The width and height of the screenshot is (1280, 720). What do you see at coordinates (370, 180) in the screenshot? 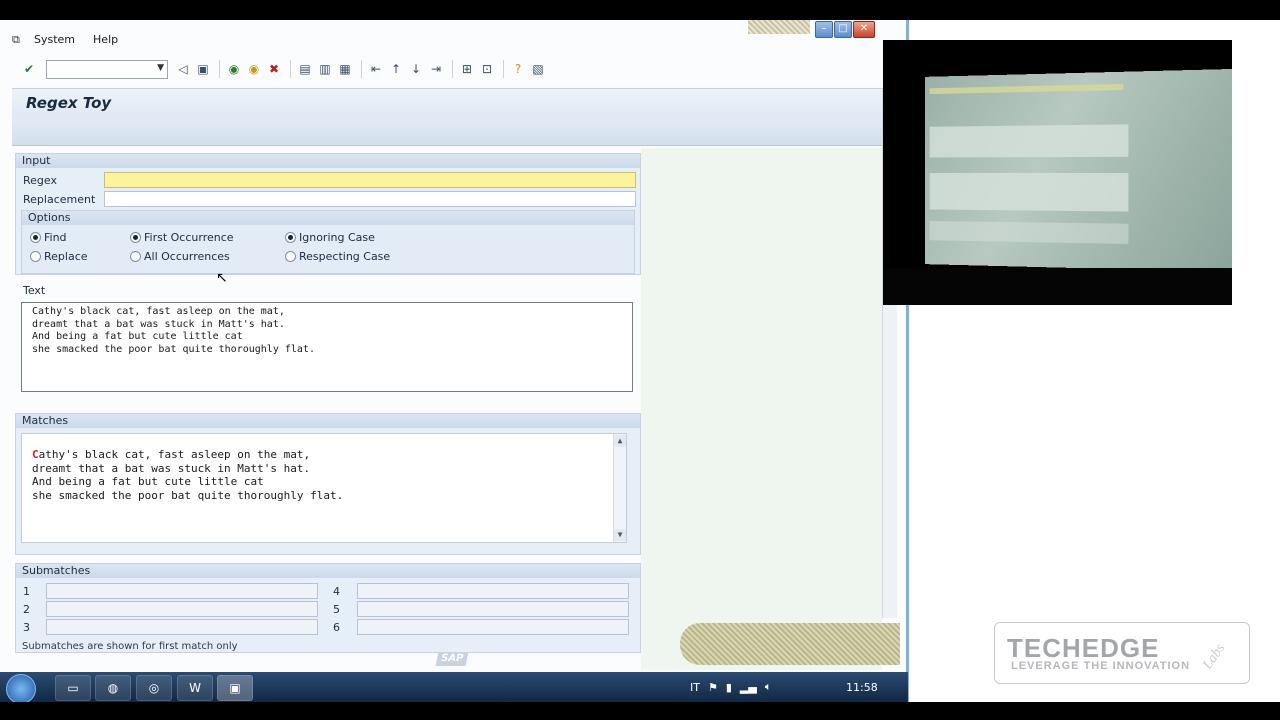
I see `regex-input` at bounding box center [370, 180].